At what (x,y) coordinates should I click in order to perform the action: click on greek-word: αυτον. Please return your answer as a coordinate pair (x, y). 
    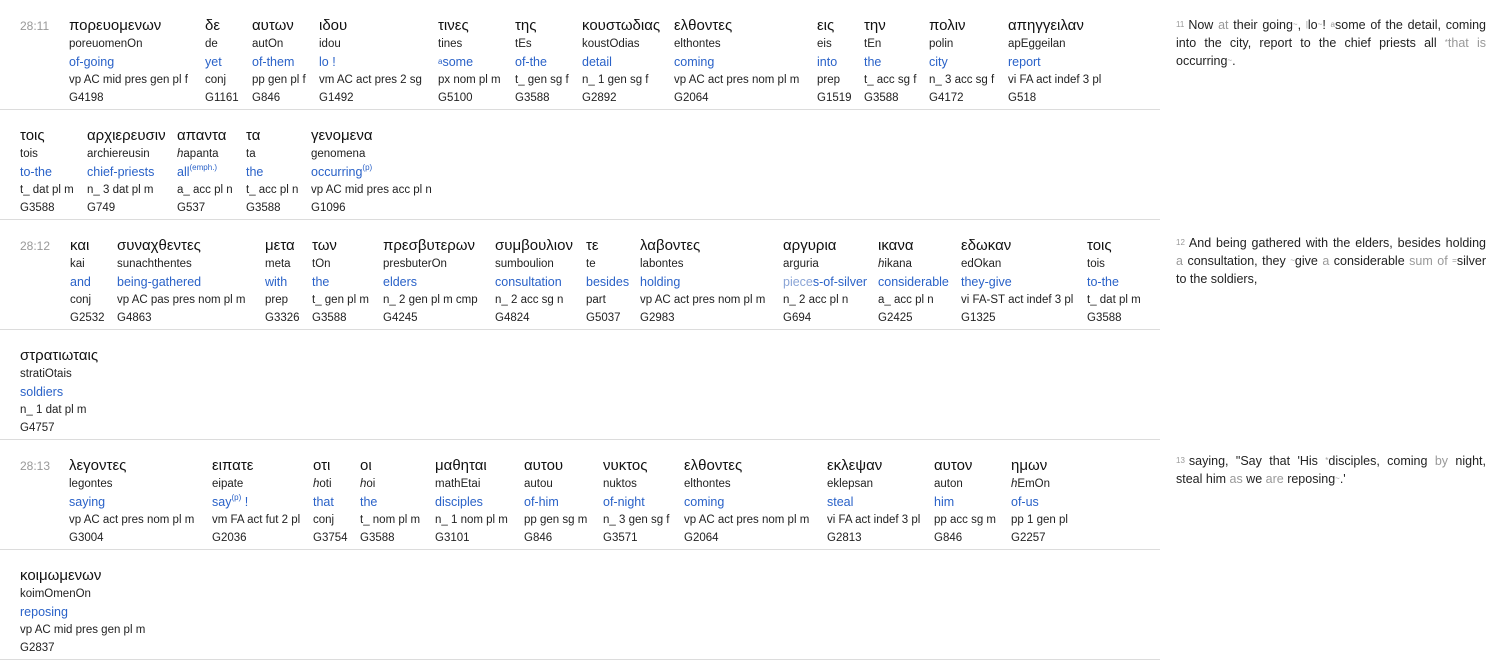
    Looking at the image, I should click on (965, 465).